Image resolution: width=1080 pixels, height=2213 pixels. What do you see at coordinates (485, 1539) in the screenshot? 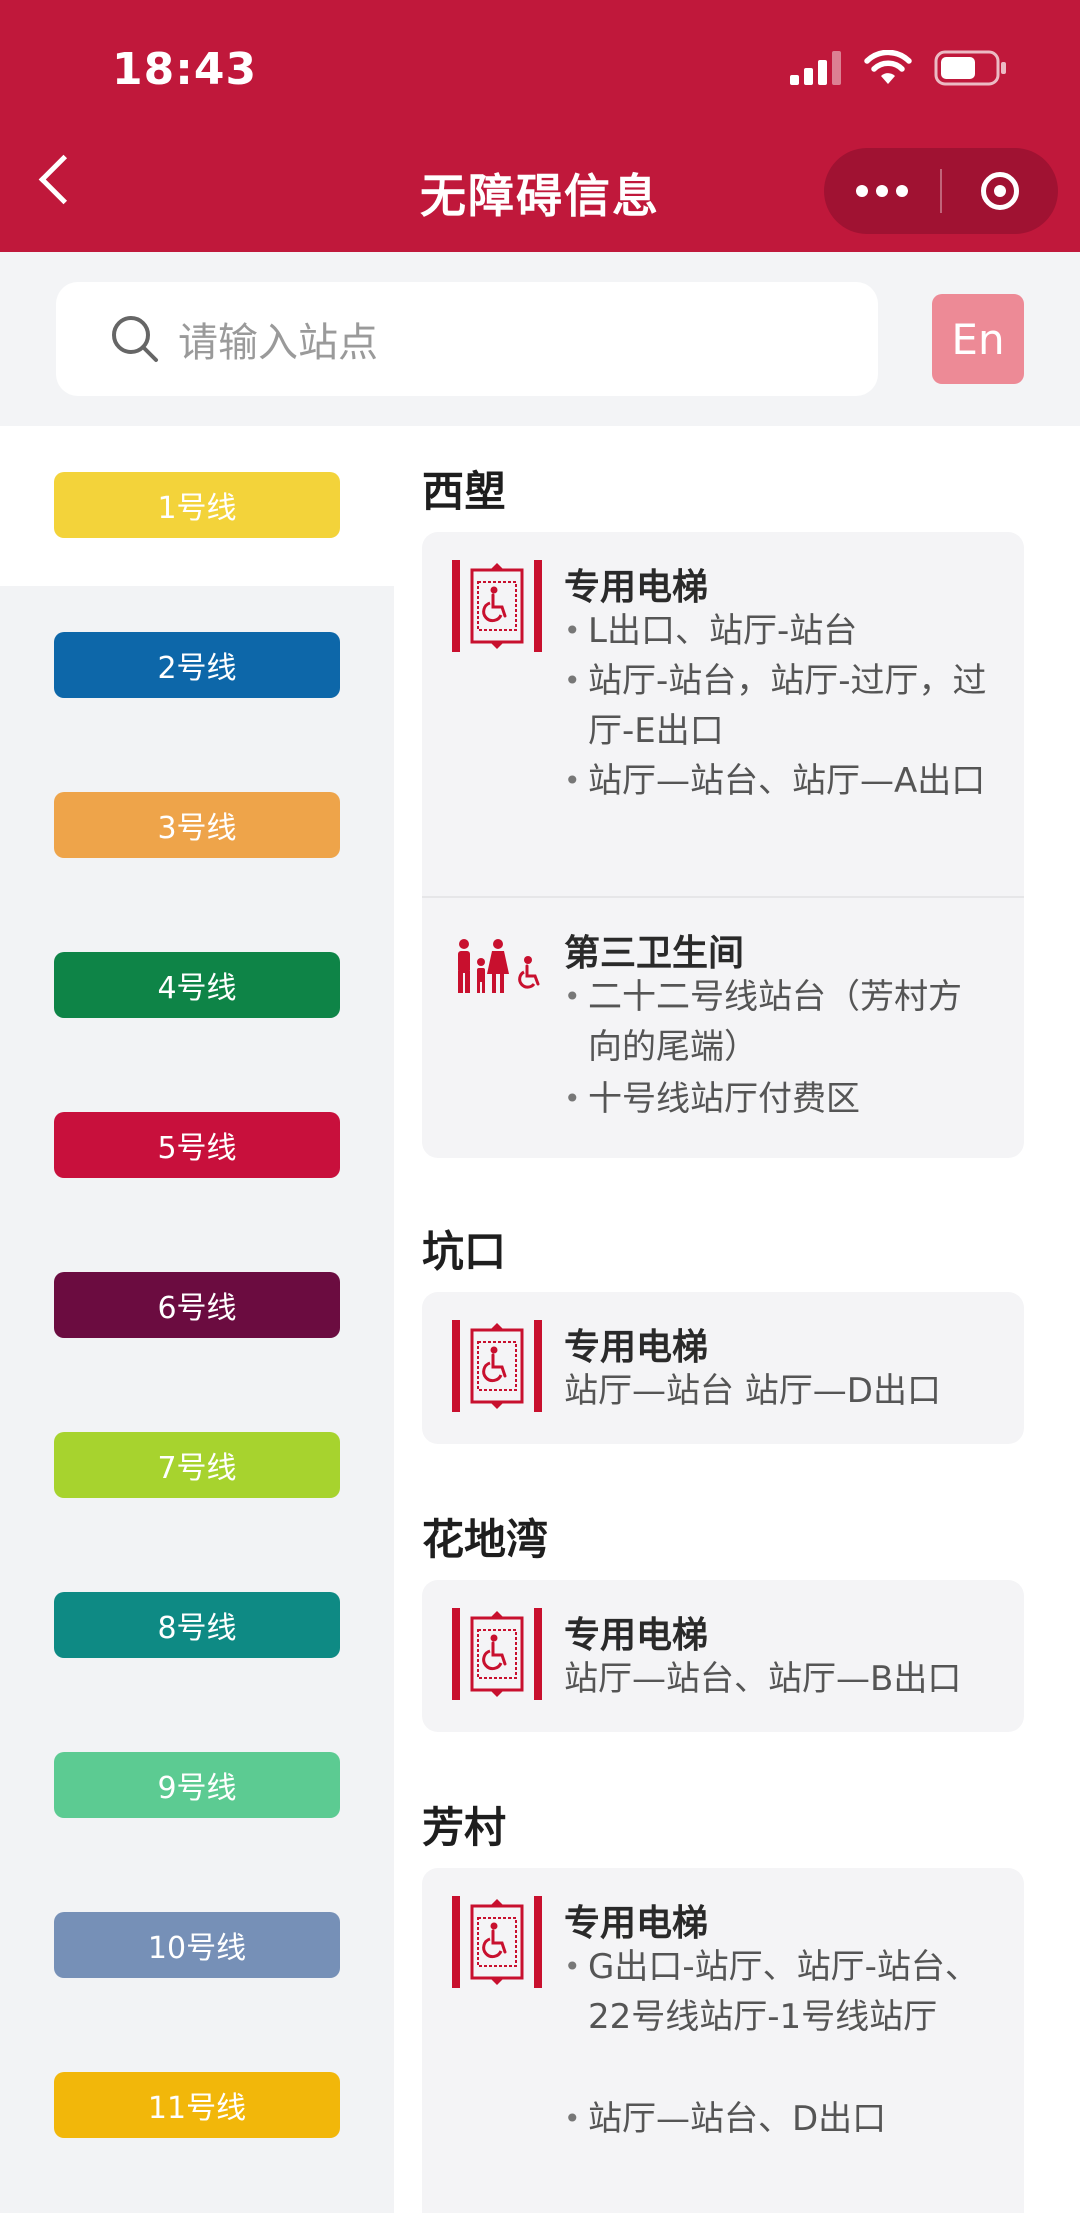
I see `station-name: 花地湾` at bounding box center [485, 1539].